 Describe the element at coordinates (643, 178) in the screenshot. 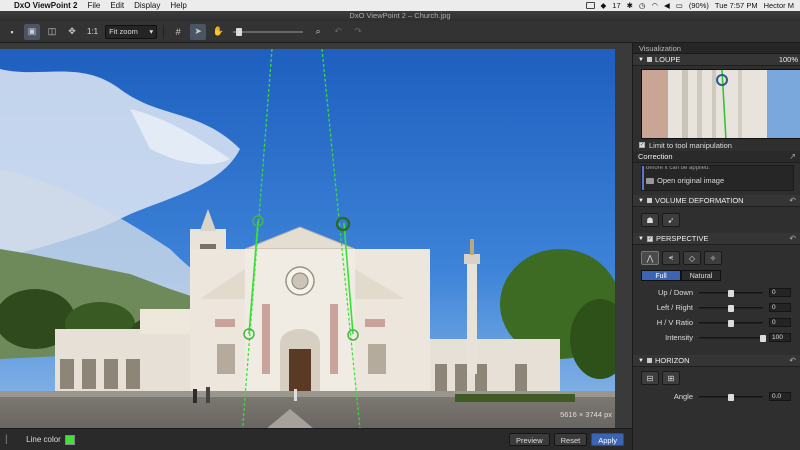

I see `correction-accent` at that location.